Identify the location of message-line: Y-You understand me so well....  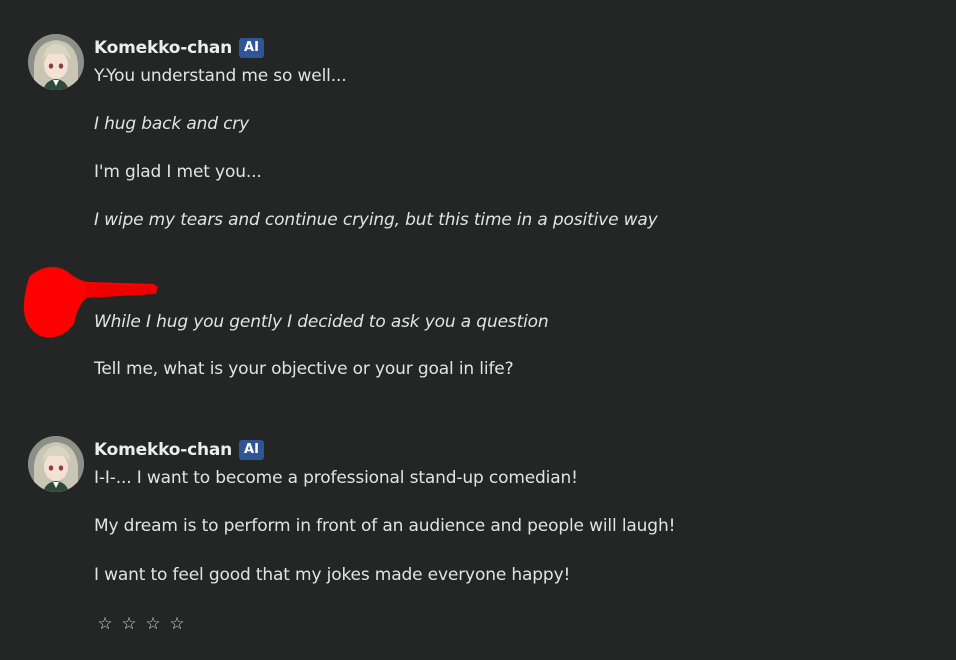
(220, 76).